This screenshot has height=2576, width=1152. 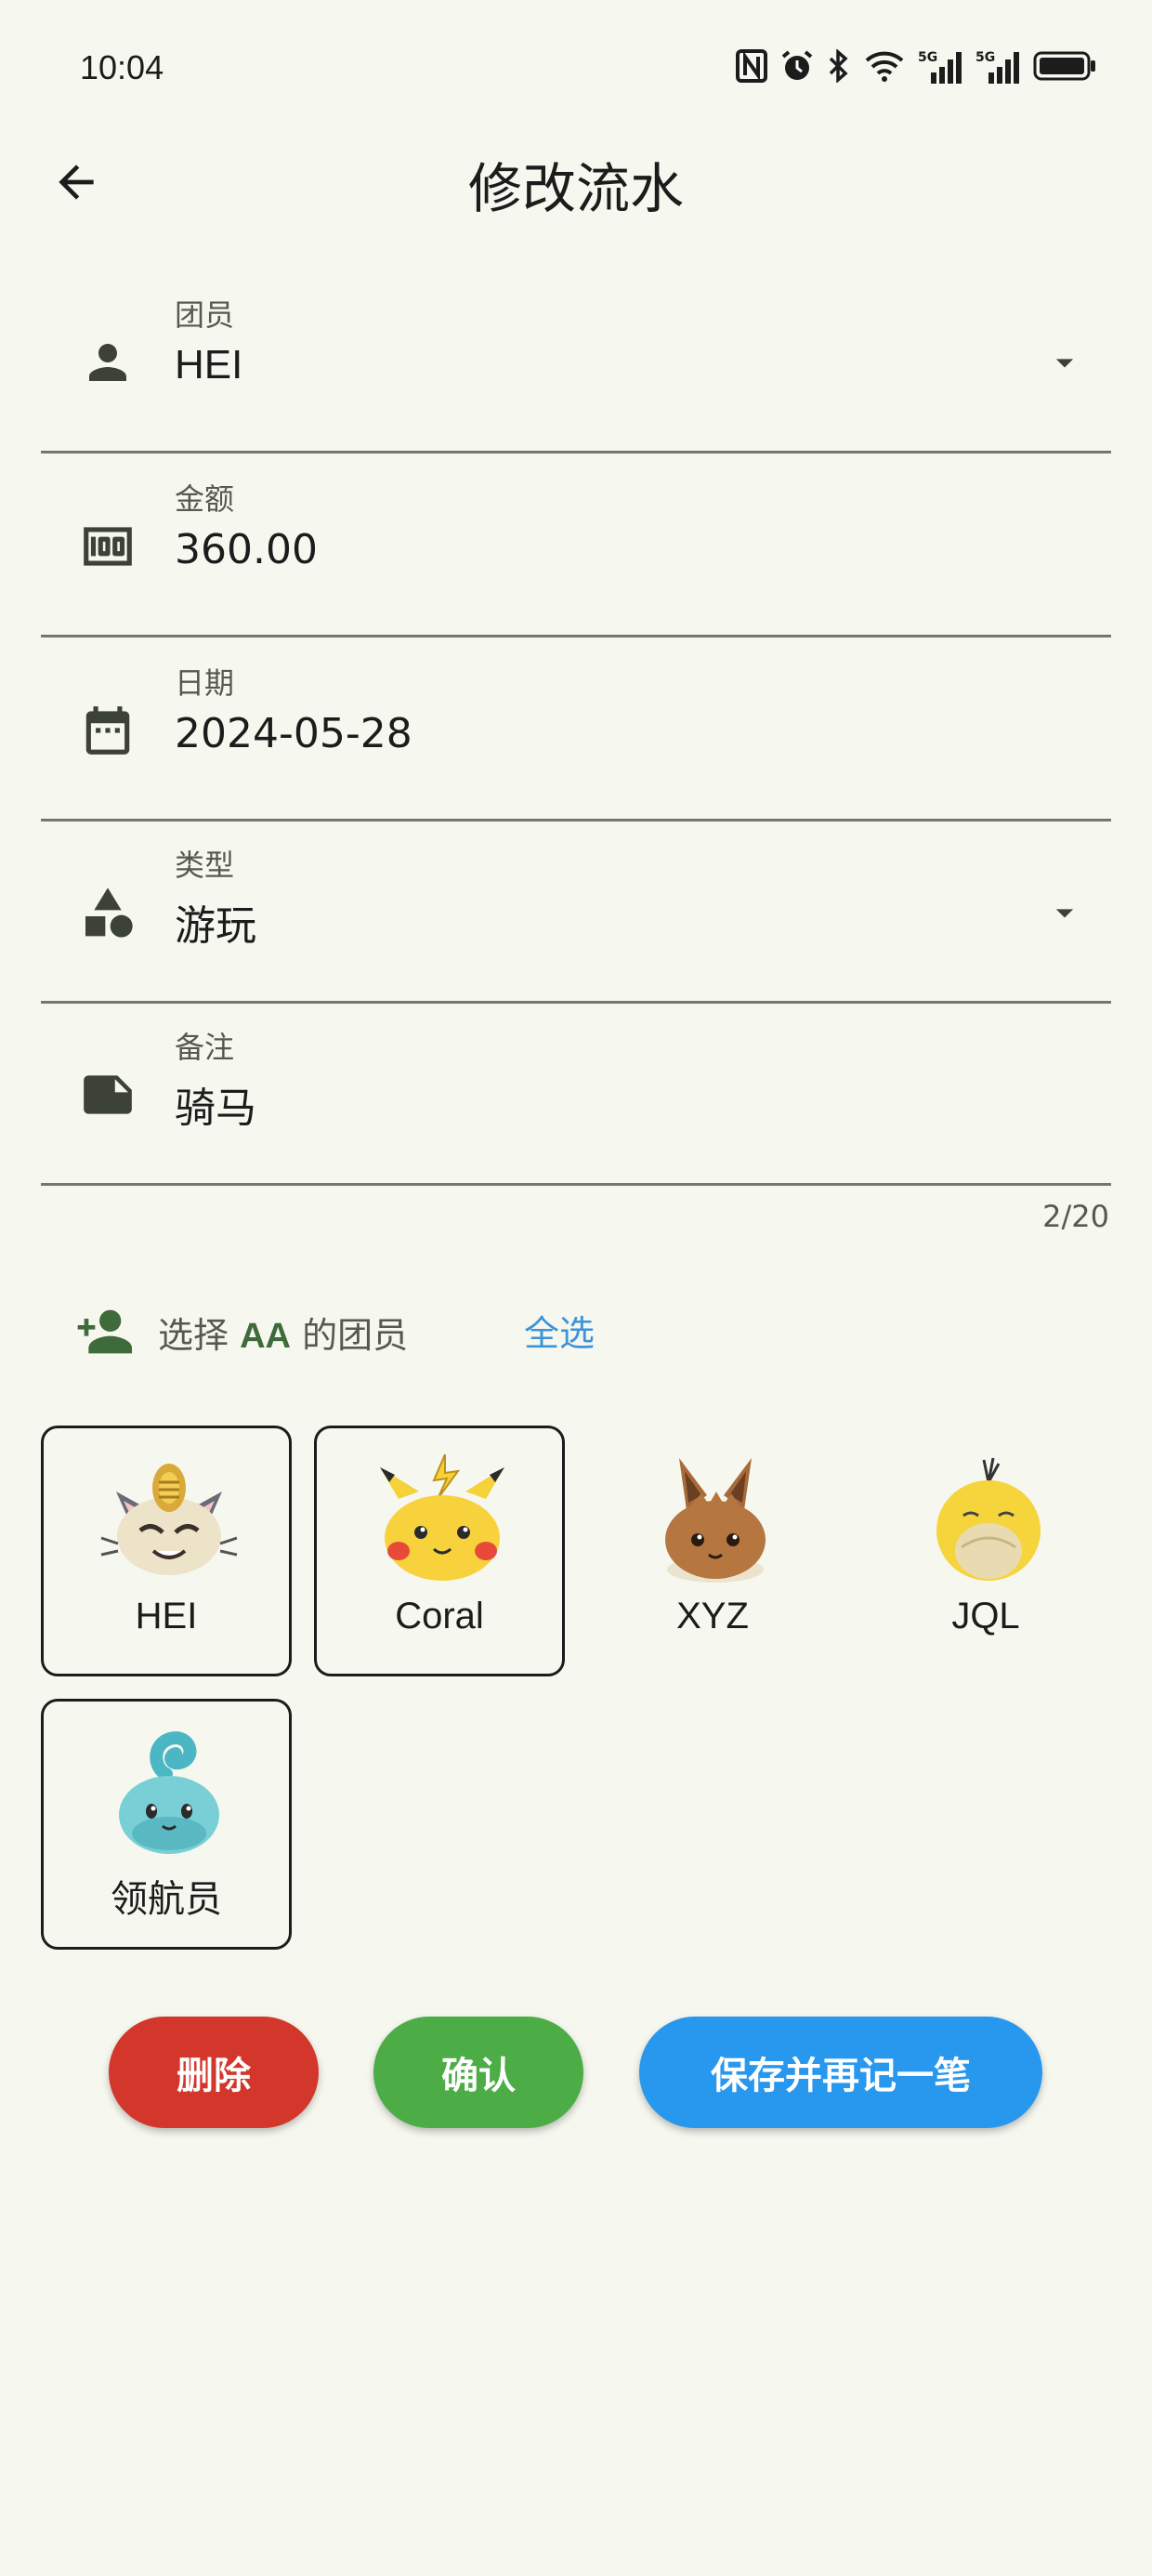 What do you see at coordinates (166, 1899) in the screenshot?
I see `member-name: 领航员` at bounding box center [166, 1899].